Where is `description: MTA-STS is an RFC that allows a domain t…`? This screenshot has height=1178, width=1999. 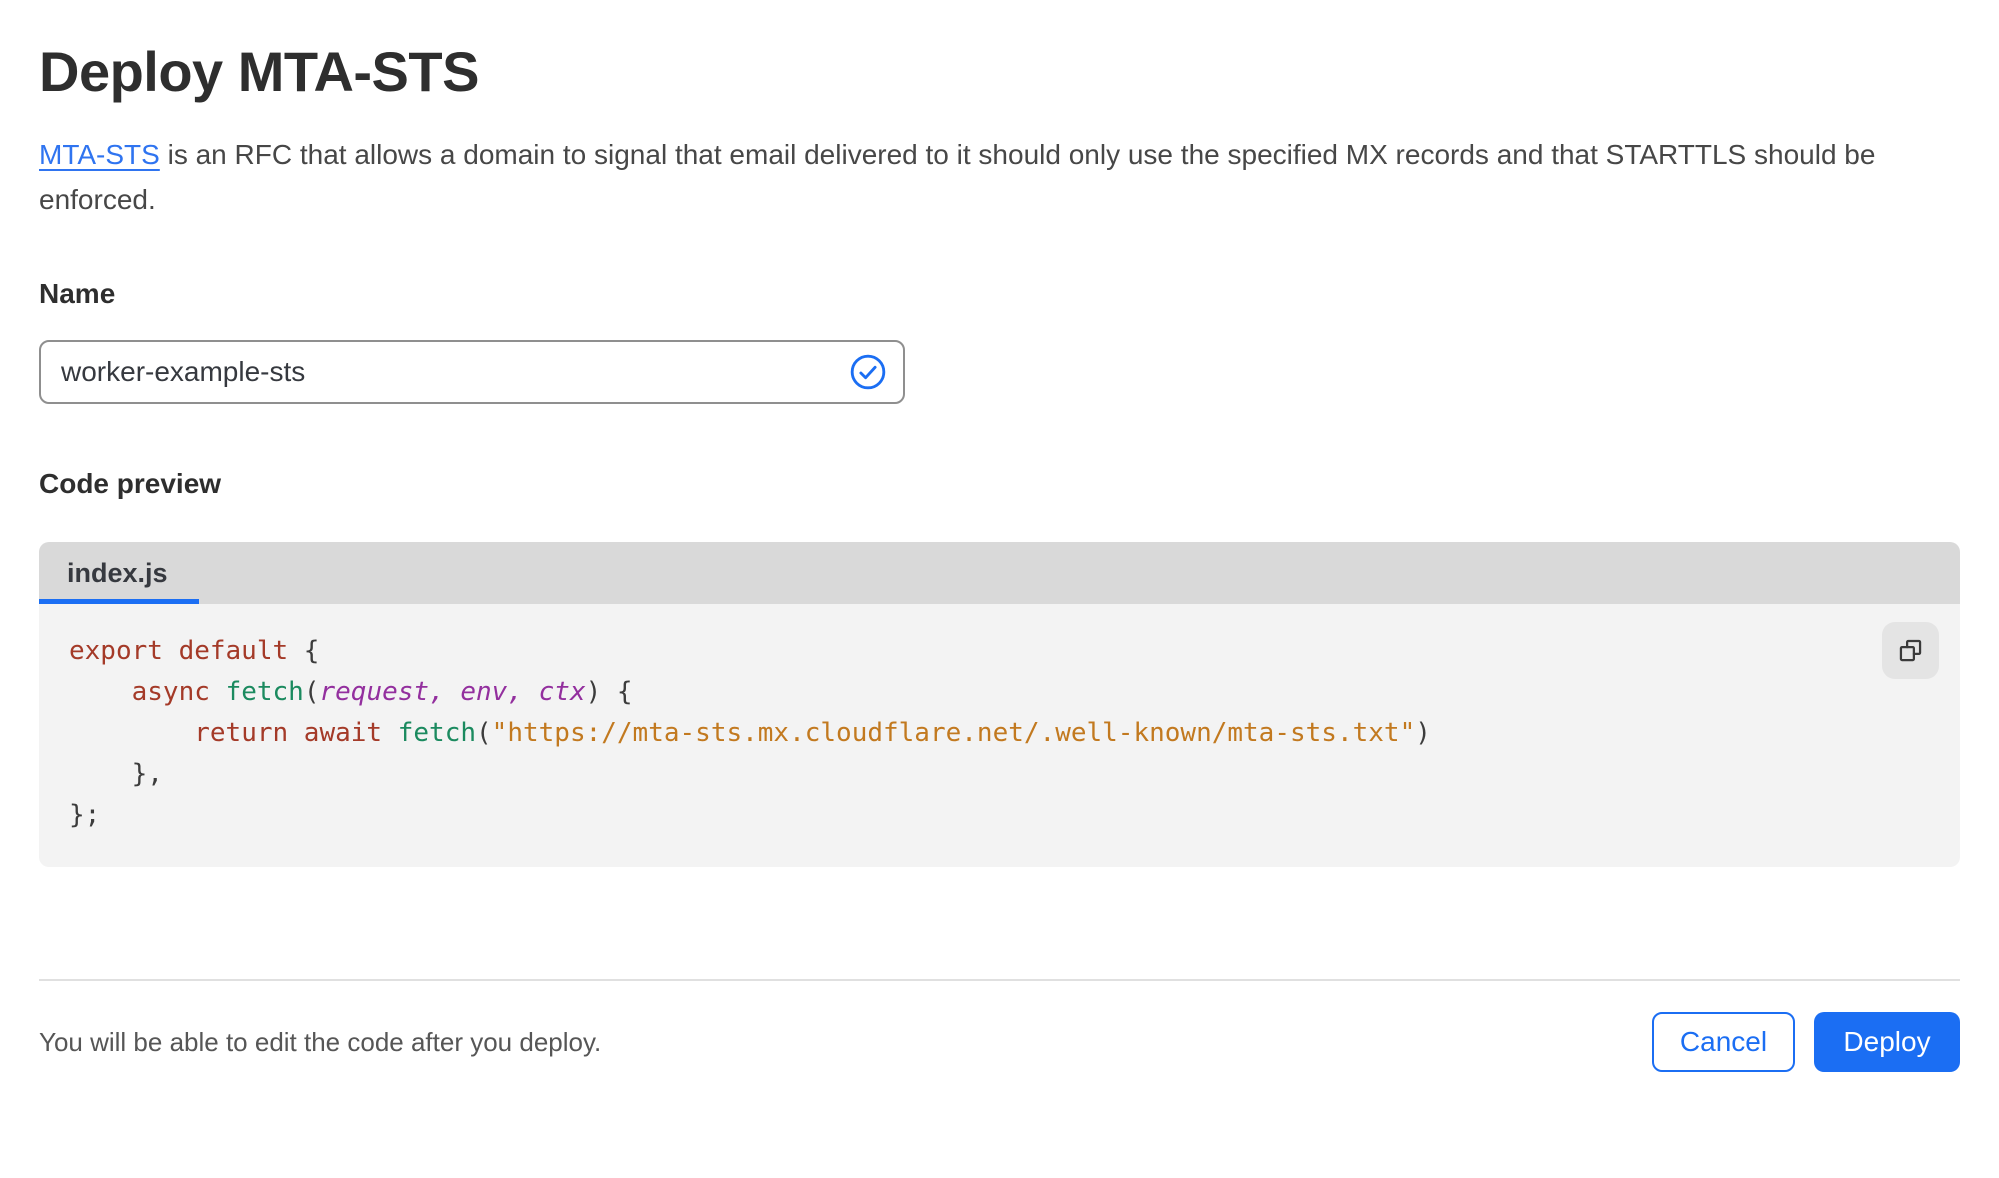 description: MTA-STS is an RFC that allows a domain t… is located at coordinates (994, 177).